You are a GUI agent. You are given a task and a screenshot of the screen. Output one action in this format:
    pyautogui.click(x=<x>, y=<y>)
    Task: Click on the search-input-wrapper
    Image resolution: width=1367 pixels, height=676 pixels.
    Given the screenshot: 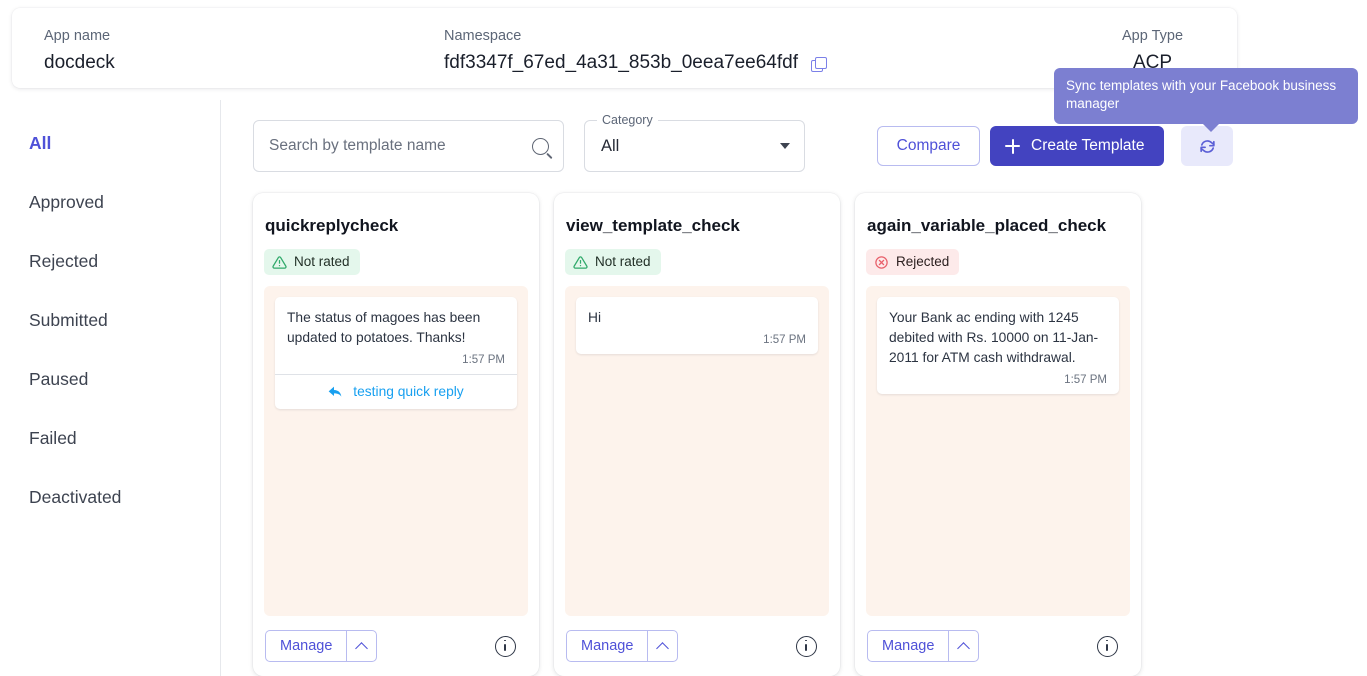 What is the action you would take?
    pyautogui.click(x=408, y=146)
    